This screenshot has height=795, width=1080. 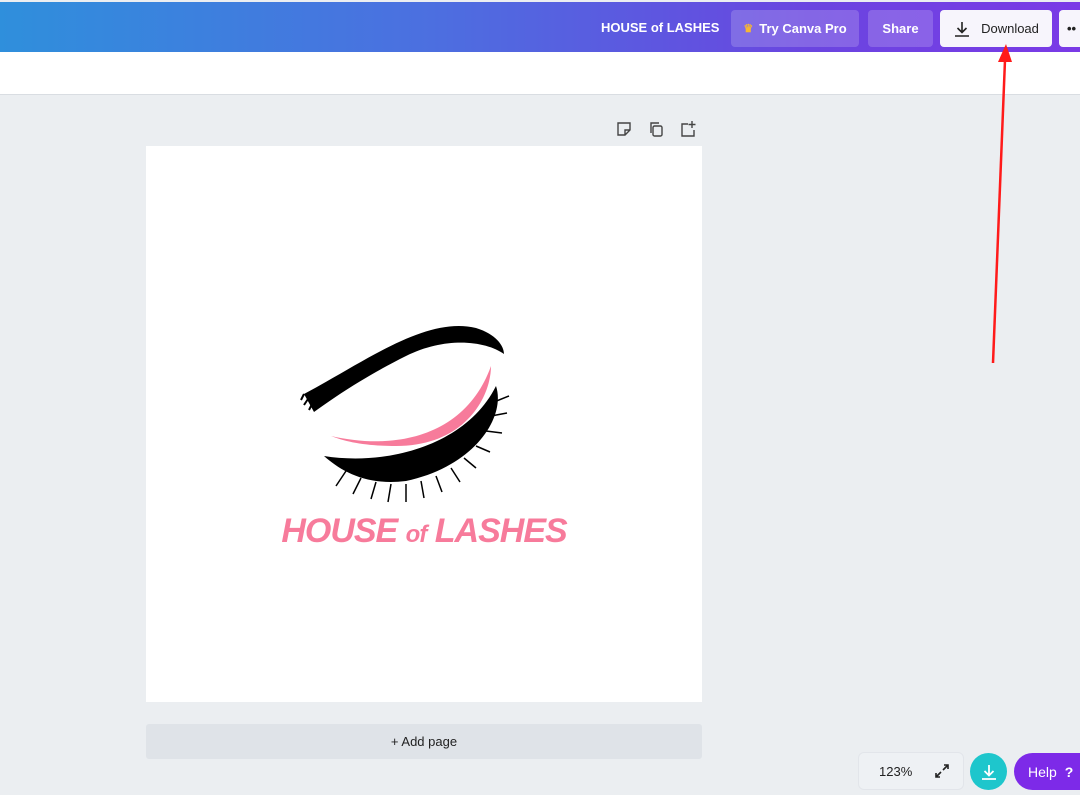 I want to click on download-button: Download, so click(x=996, y=28).